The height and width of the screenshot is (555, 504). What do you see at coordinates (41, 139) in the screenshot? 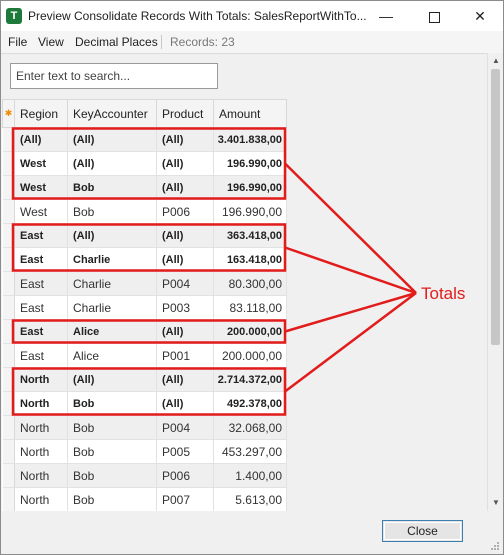
I see `cell-region: (All)` at bounding box center [41, 139].